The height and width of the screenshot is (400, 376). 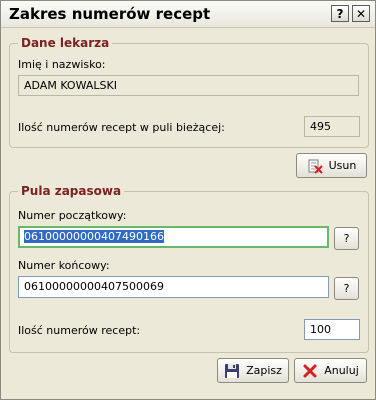 I want to click on cancel-button: Anuluj, so click(x=330, y=370).